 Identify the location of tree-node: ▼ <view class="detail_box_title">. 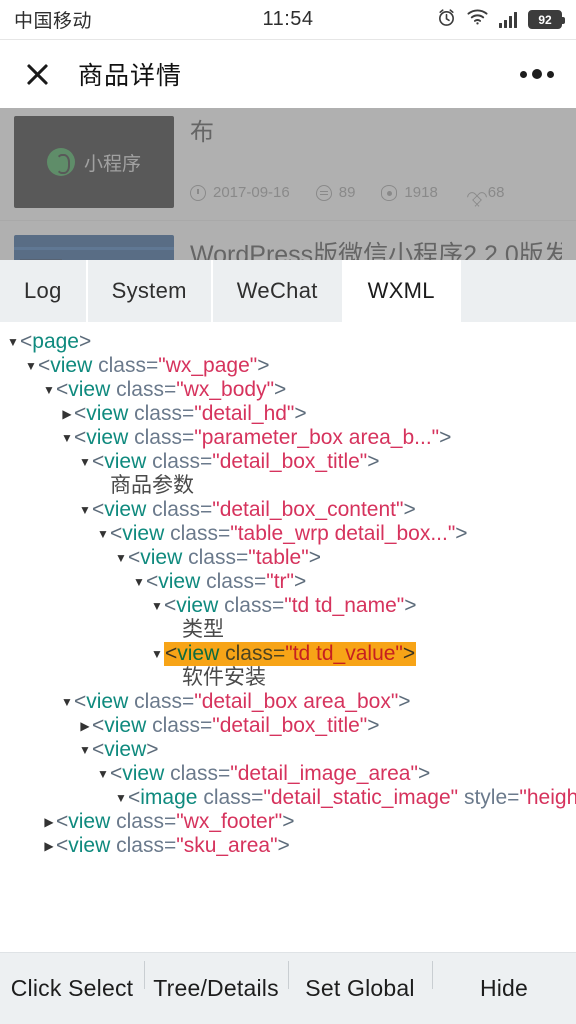
(291, 462).